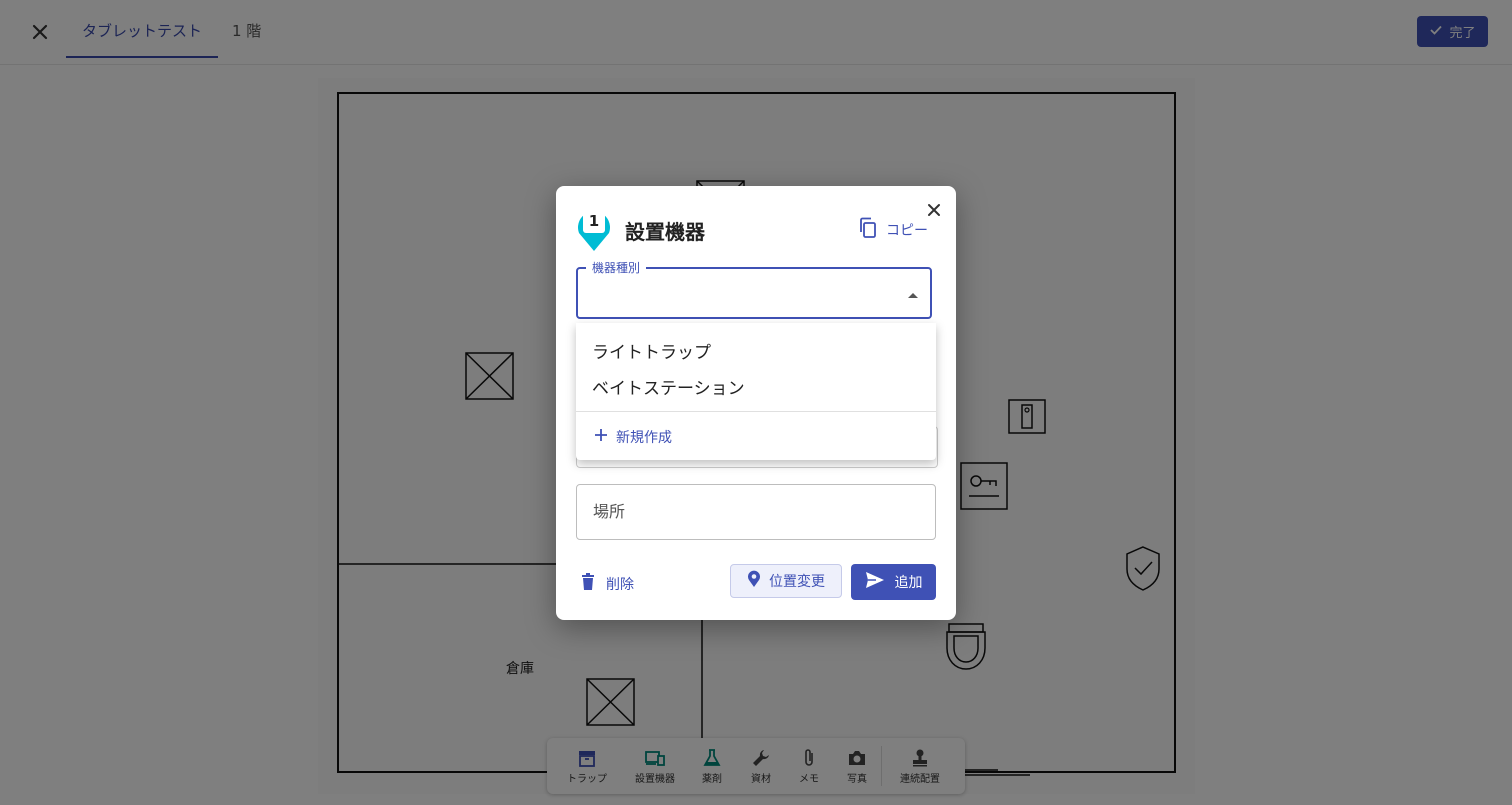 The width and height of the screenshot is (1512, 805). Describe the element at coordinates (934, 210) in the screenshot. I see `dialog-close-icon` at that location.